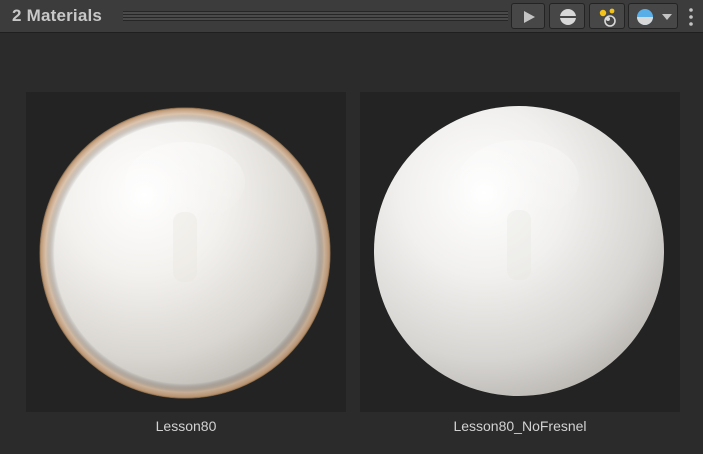 The width and height of the screenshot is (703, 454). I want to click on skybox-icon, so click(654, 17).